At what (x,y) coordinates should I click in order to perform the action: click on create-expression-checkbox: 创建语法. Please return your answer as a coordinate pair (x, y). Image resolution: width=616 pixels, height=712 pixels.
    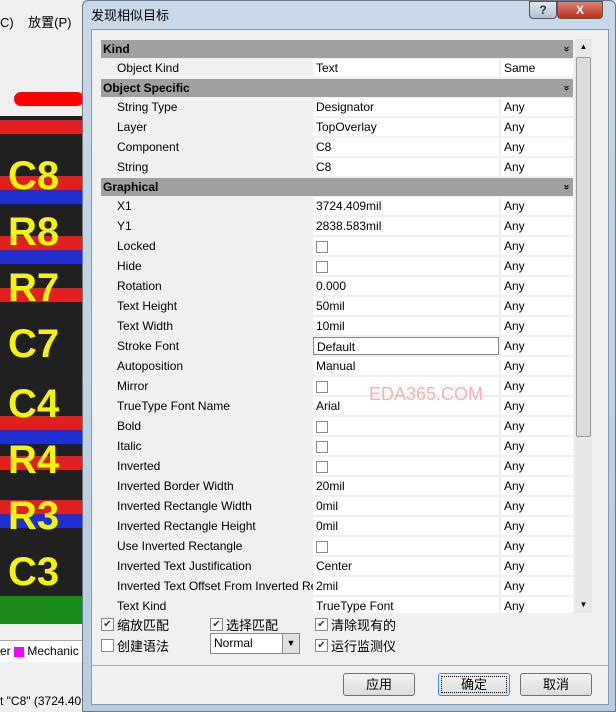
    Looking at the image, I should click on (135, 645).